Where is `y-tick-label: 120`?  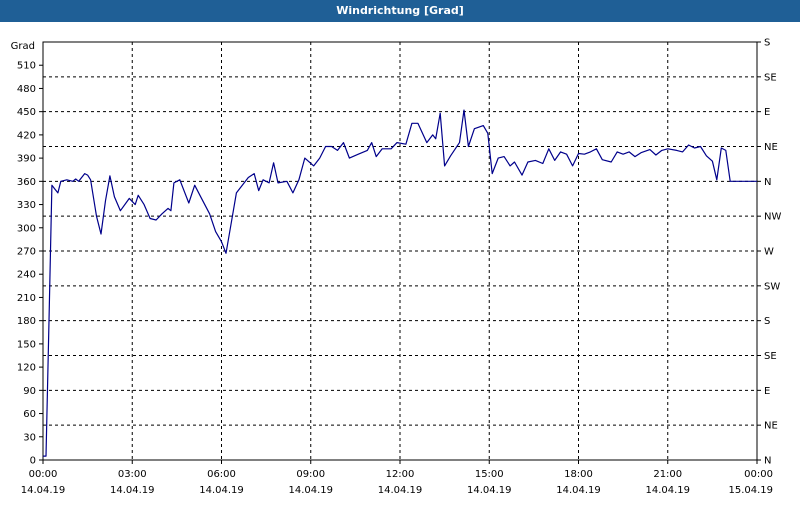
y-tick-label: 120 is located at coordinates (26, 368).